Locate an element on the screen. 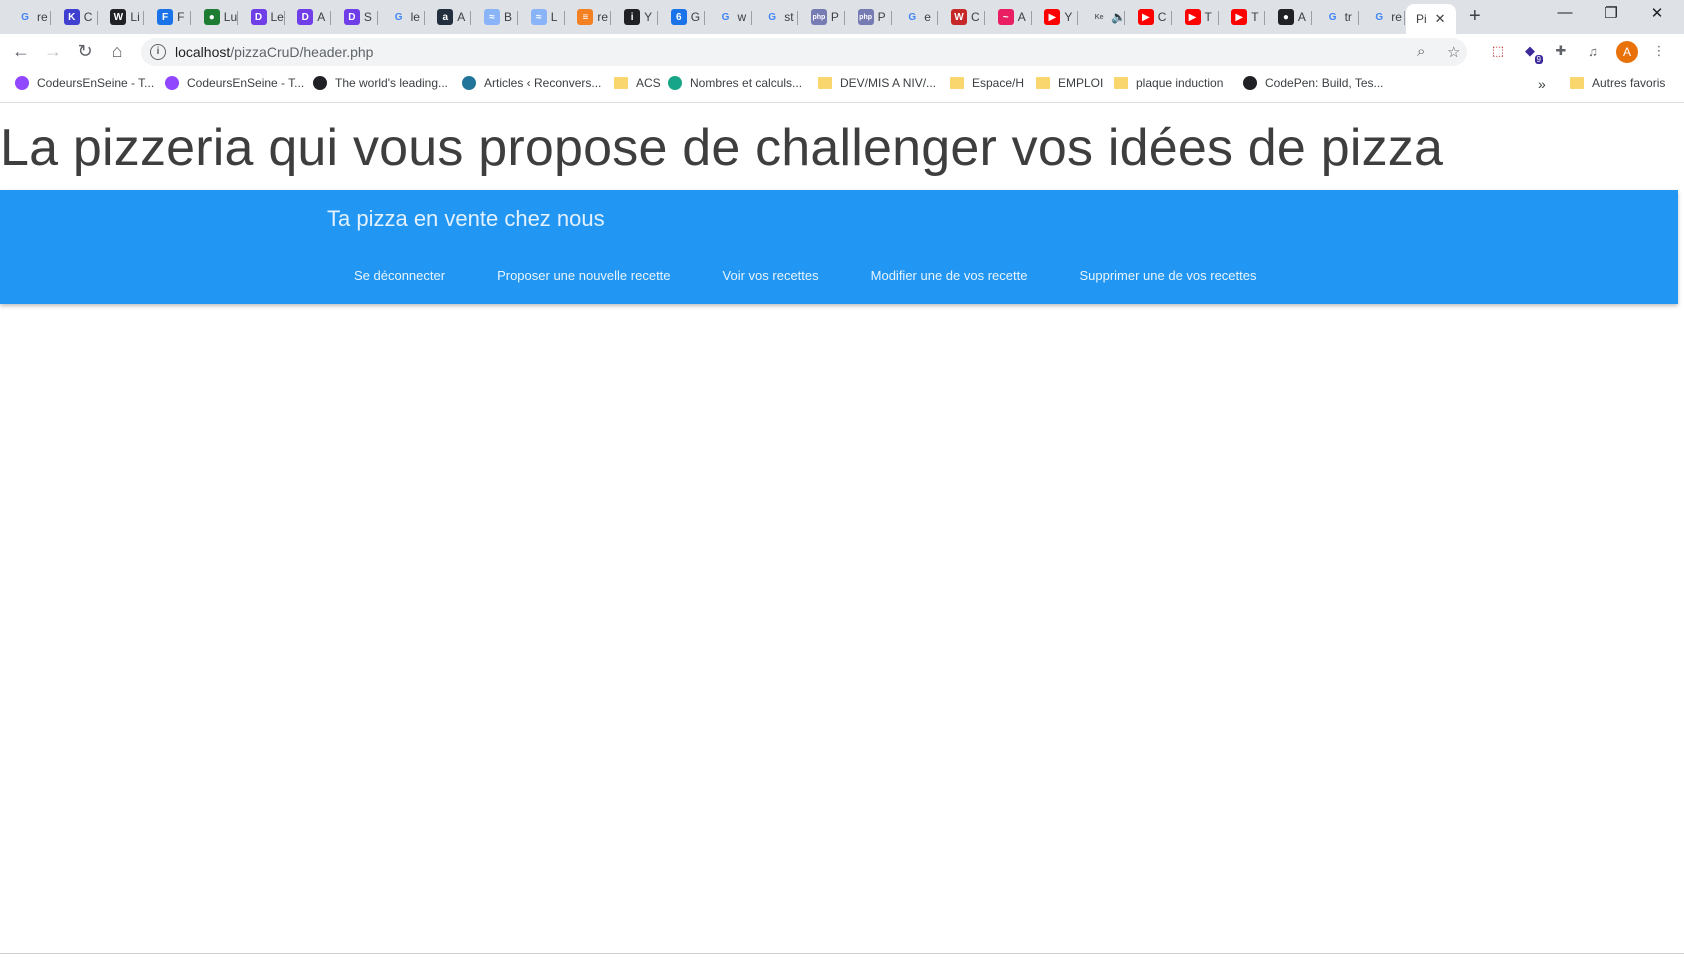  github-icon is located at coordinates (320, 83).